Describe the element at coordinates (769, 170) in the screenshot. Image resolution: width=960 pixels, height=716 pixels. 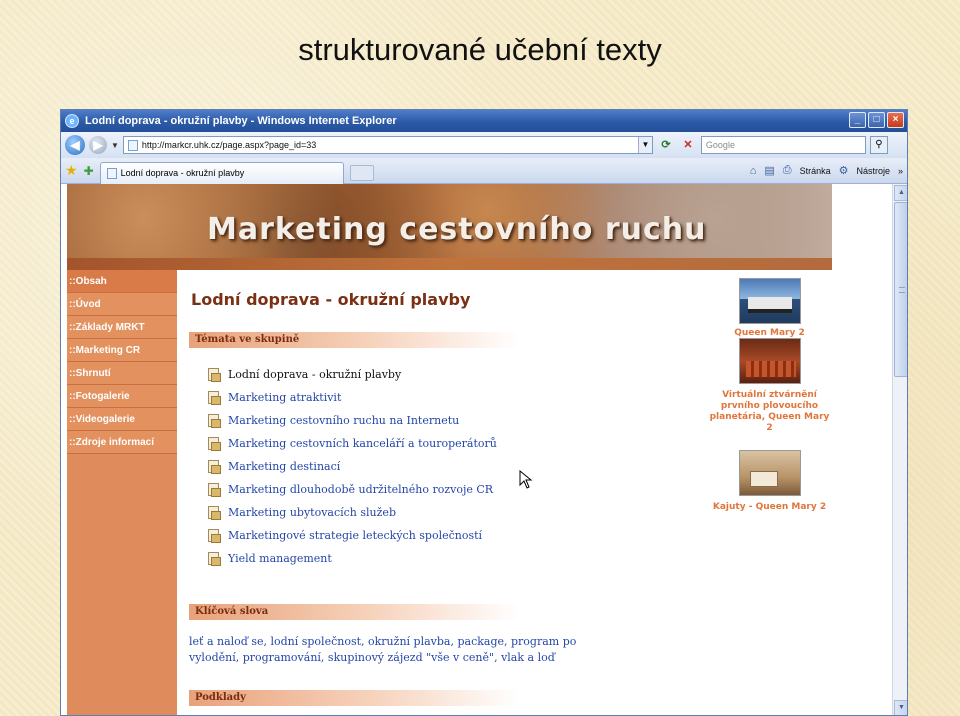
I see `feeds-icon: ▤` at that location.